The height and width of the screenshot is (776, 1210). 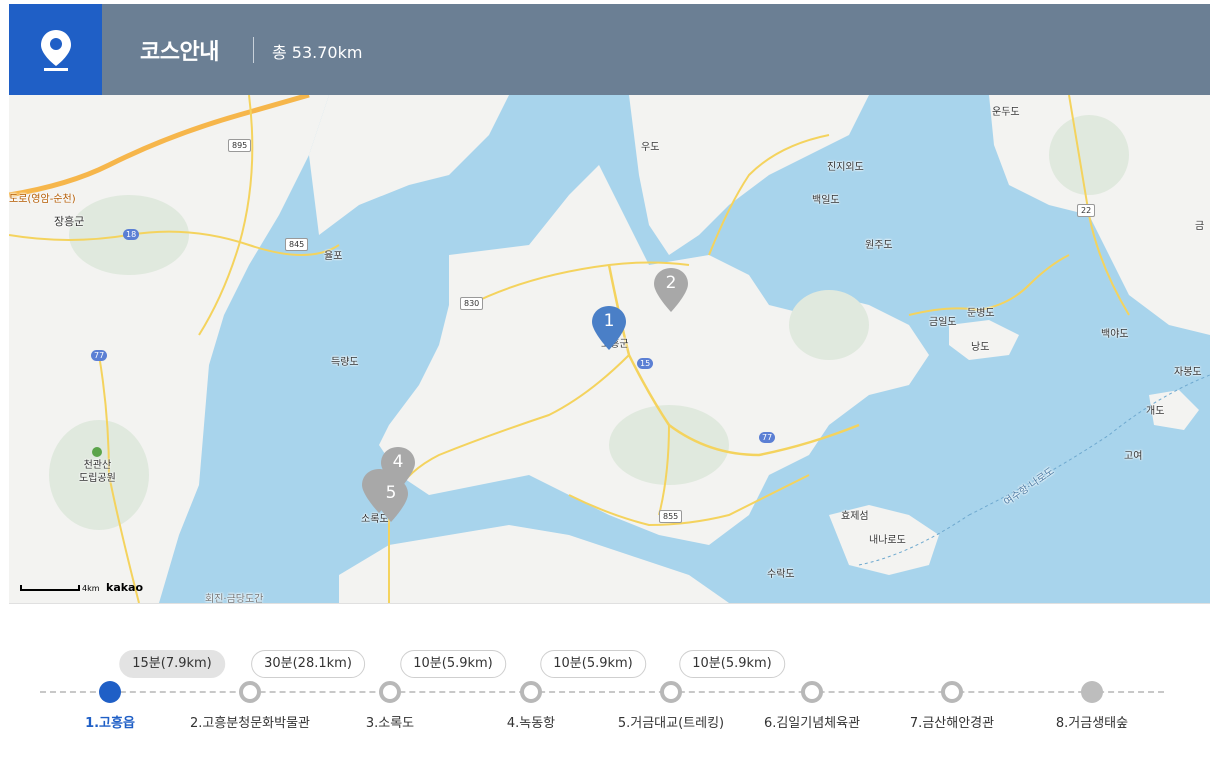 What do you see at coordinates (1006, 112) in the screenshot?
I see `map-label-undudo: 운두도` at bounding box center [1006, 112].